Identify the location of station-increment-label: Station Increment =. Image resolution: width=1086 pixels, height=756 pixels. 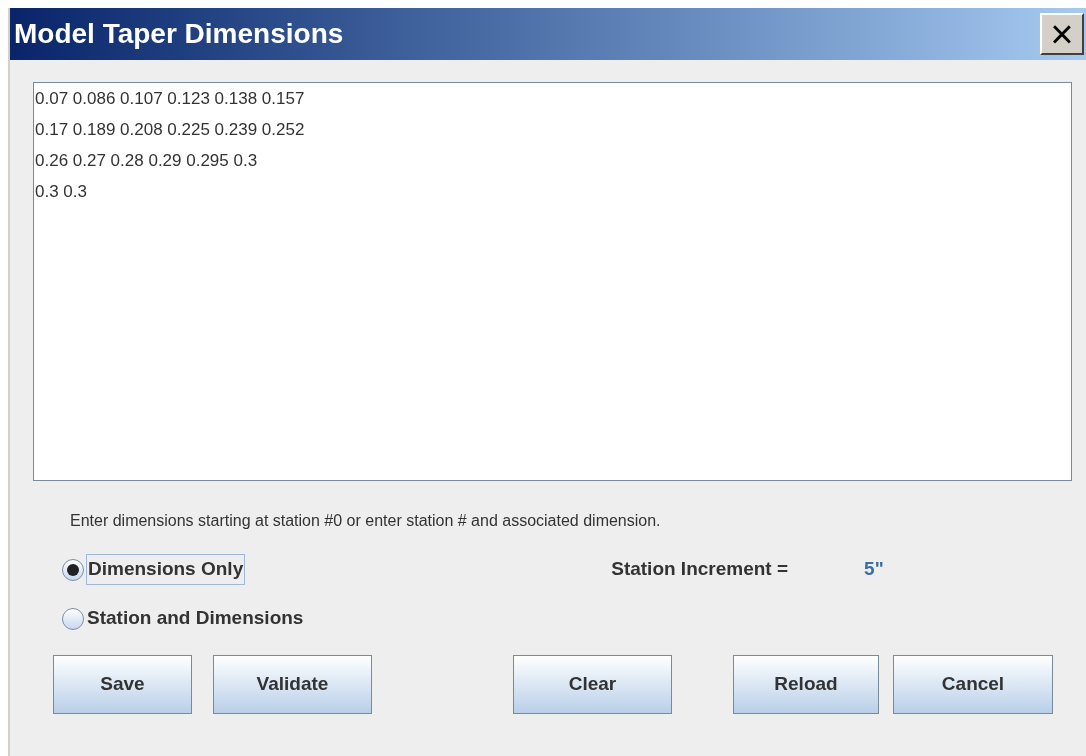
(700, 569).